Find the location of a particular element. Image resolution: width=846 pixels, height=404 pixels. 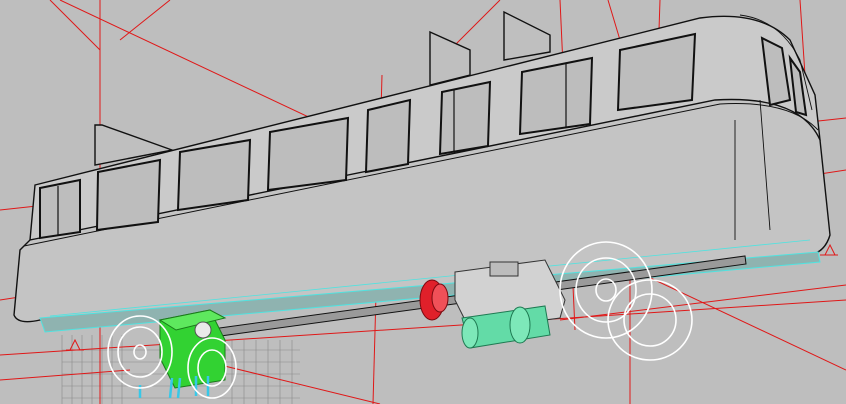

coupler-disc is located at coordinates (434, 300).